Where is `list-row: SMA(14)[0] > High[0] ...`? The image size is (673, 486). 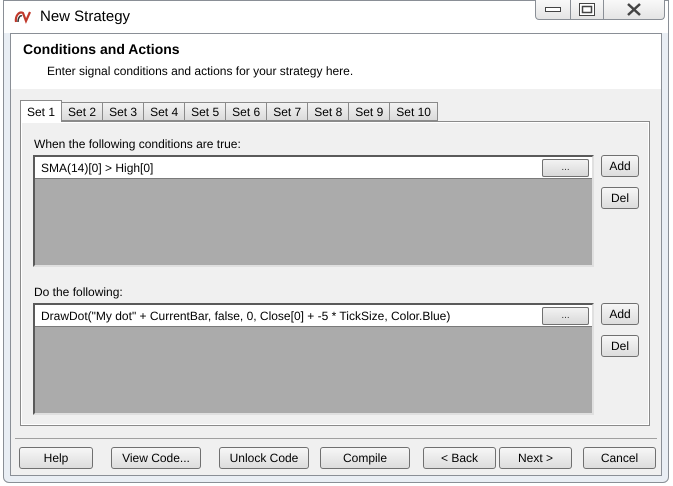 list-row: SMA(14)[0] > High[0] ... is located at coordinates (313, 168).